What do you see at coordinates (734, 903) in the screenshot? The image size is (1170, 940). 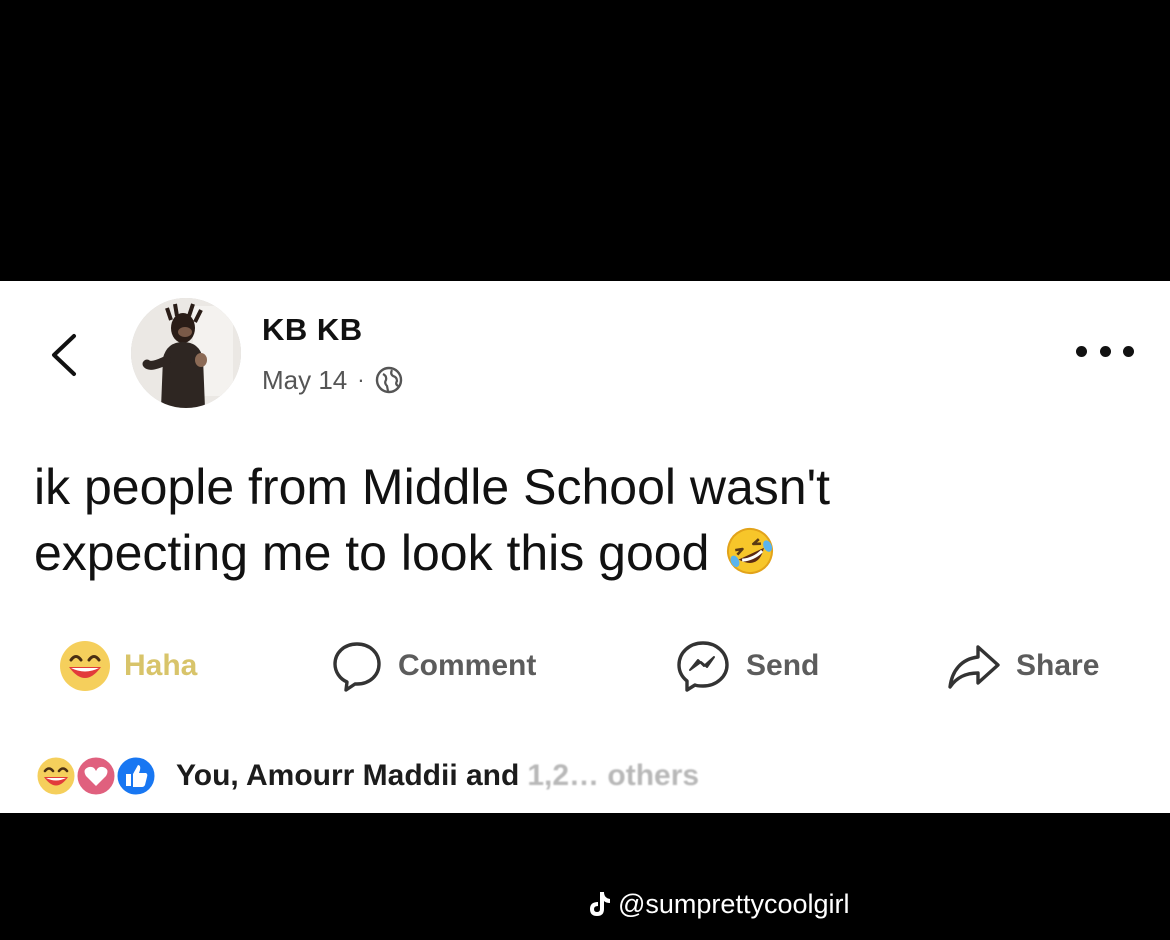 I see `creator-handle: @sumprettycoolgirl` at bounding box center [734, 903].